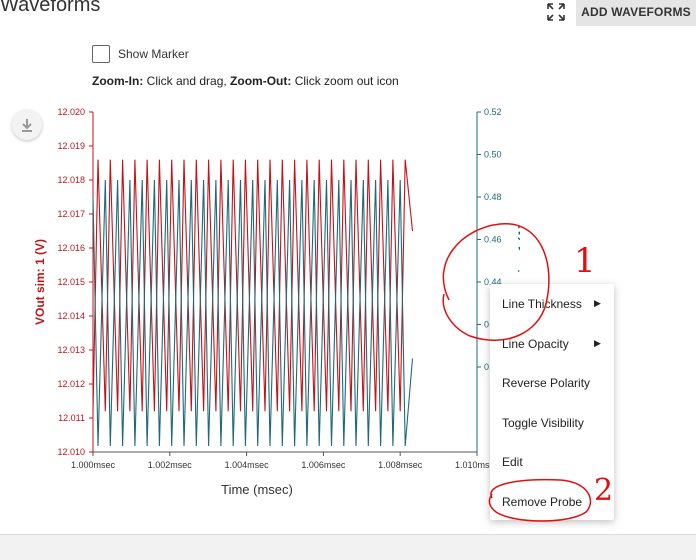 The width and height of the screenshot is (696, 560). Describe the element at coordinates (101, 54) in the screenshot. I see `show-marker-checkbox` at that location.